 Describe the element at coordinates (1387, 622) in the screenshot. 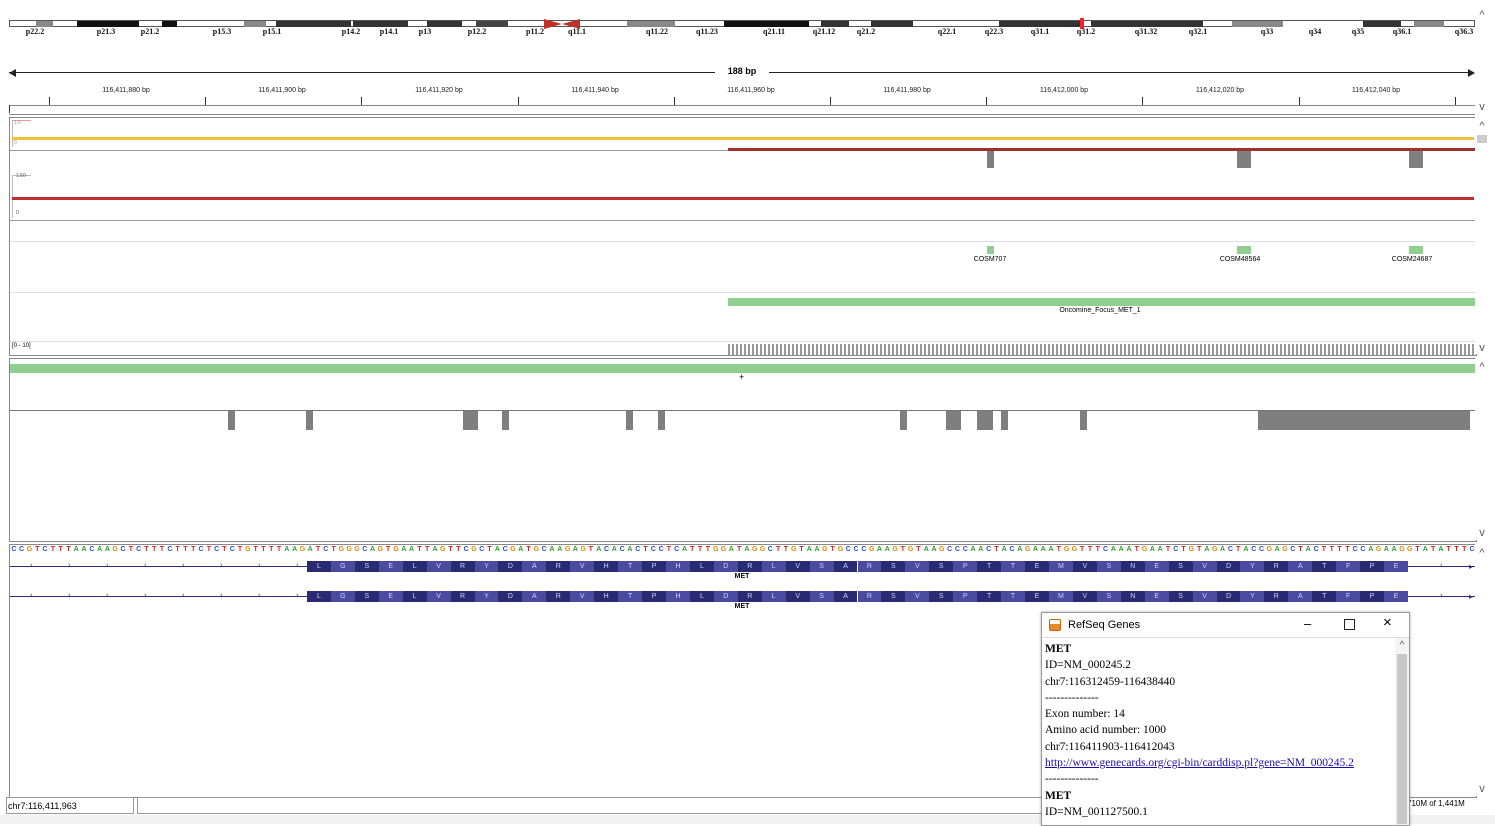

I see `close-icon: ×` at that location.